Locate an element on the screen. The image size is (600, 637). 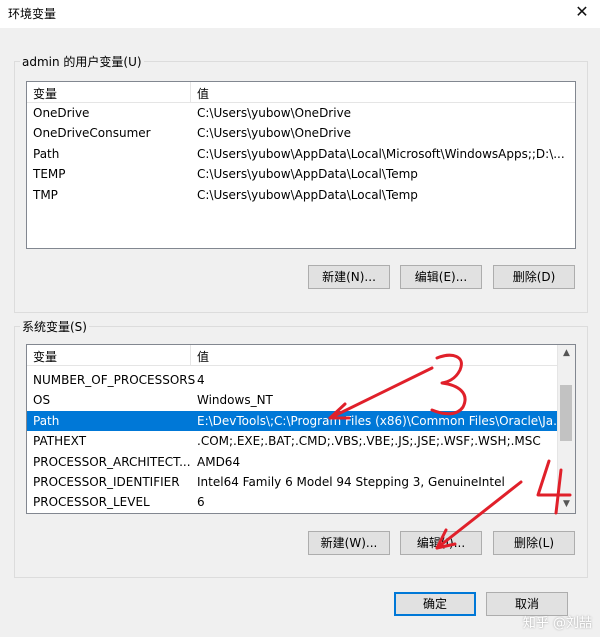
vertical-scrollbar: ▲ ▼ is located at coordinates (566, 429).